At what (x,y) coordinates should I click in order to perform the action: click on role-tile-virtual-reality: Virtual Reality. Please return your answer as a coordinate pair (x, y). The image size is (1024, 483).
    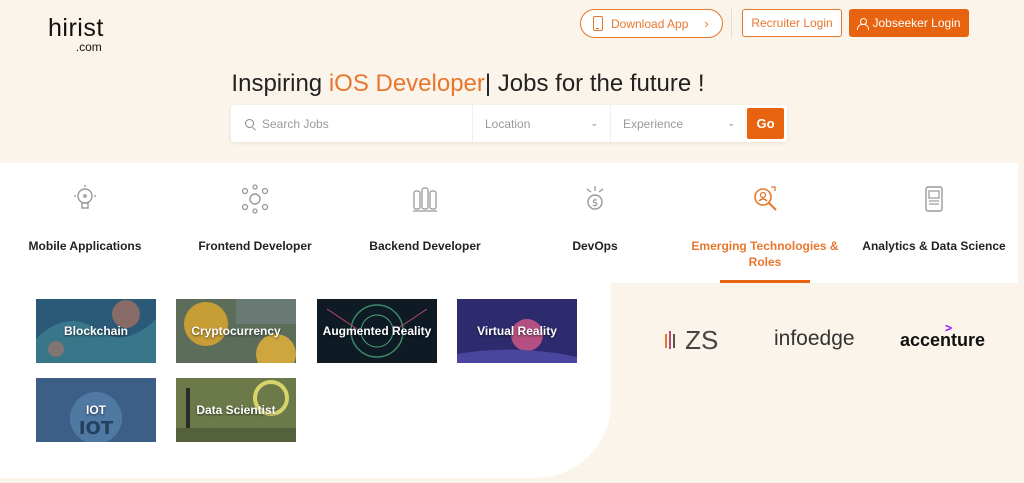
    Looking at the image, I should click on (517, 331).